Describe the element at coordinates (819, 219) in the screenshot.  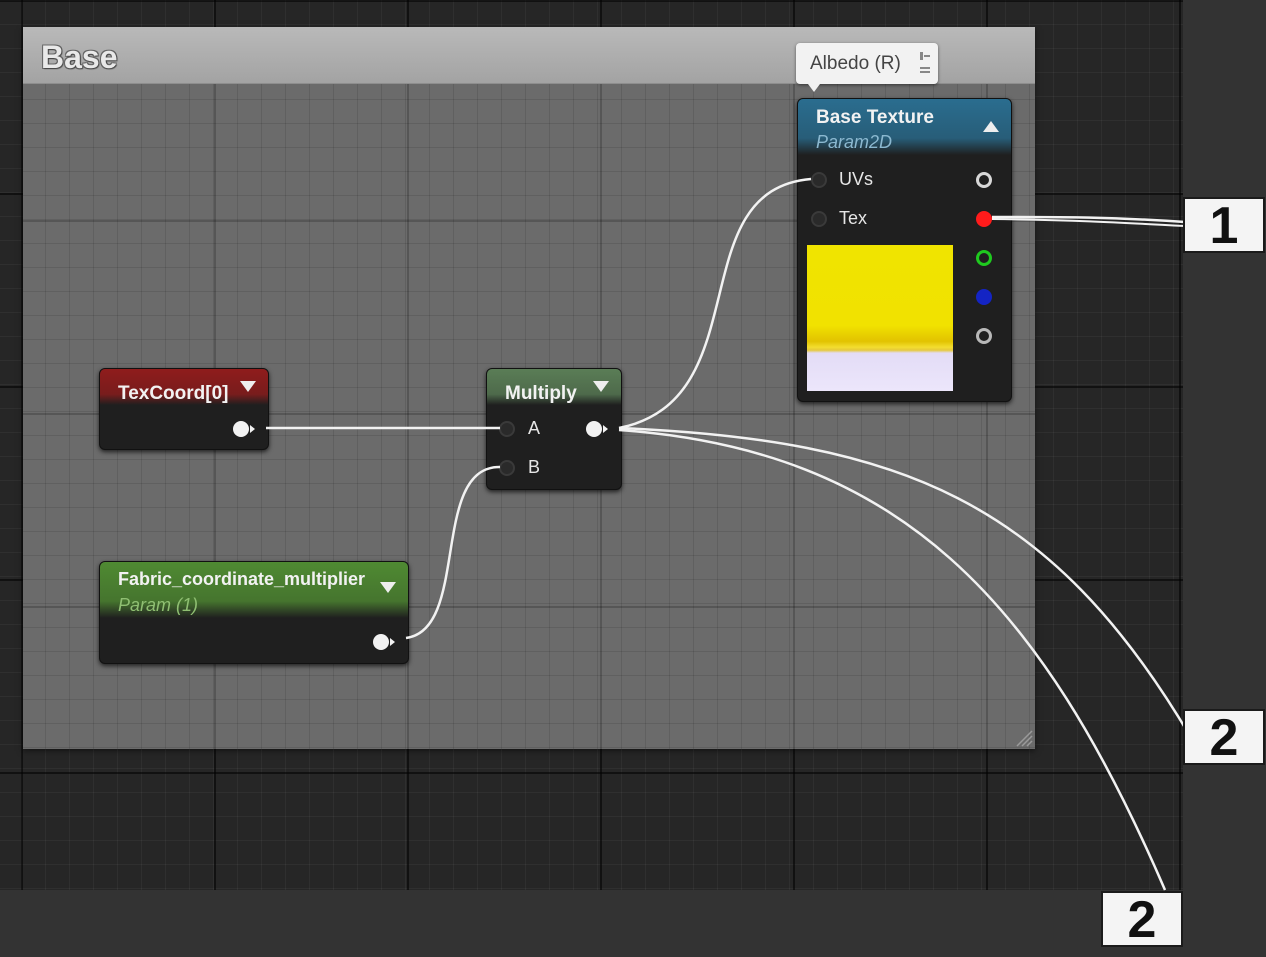
I see `input-pin-tex` at that location.